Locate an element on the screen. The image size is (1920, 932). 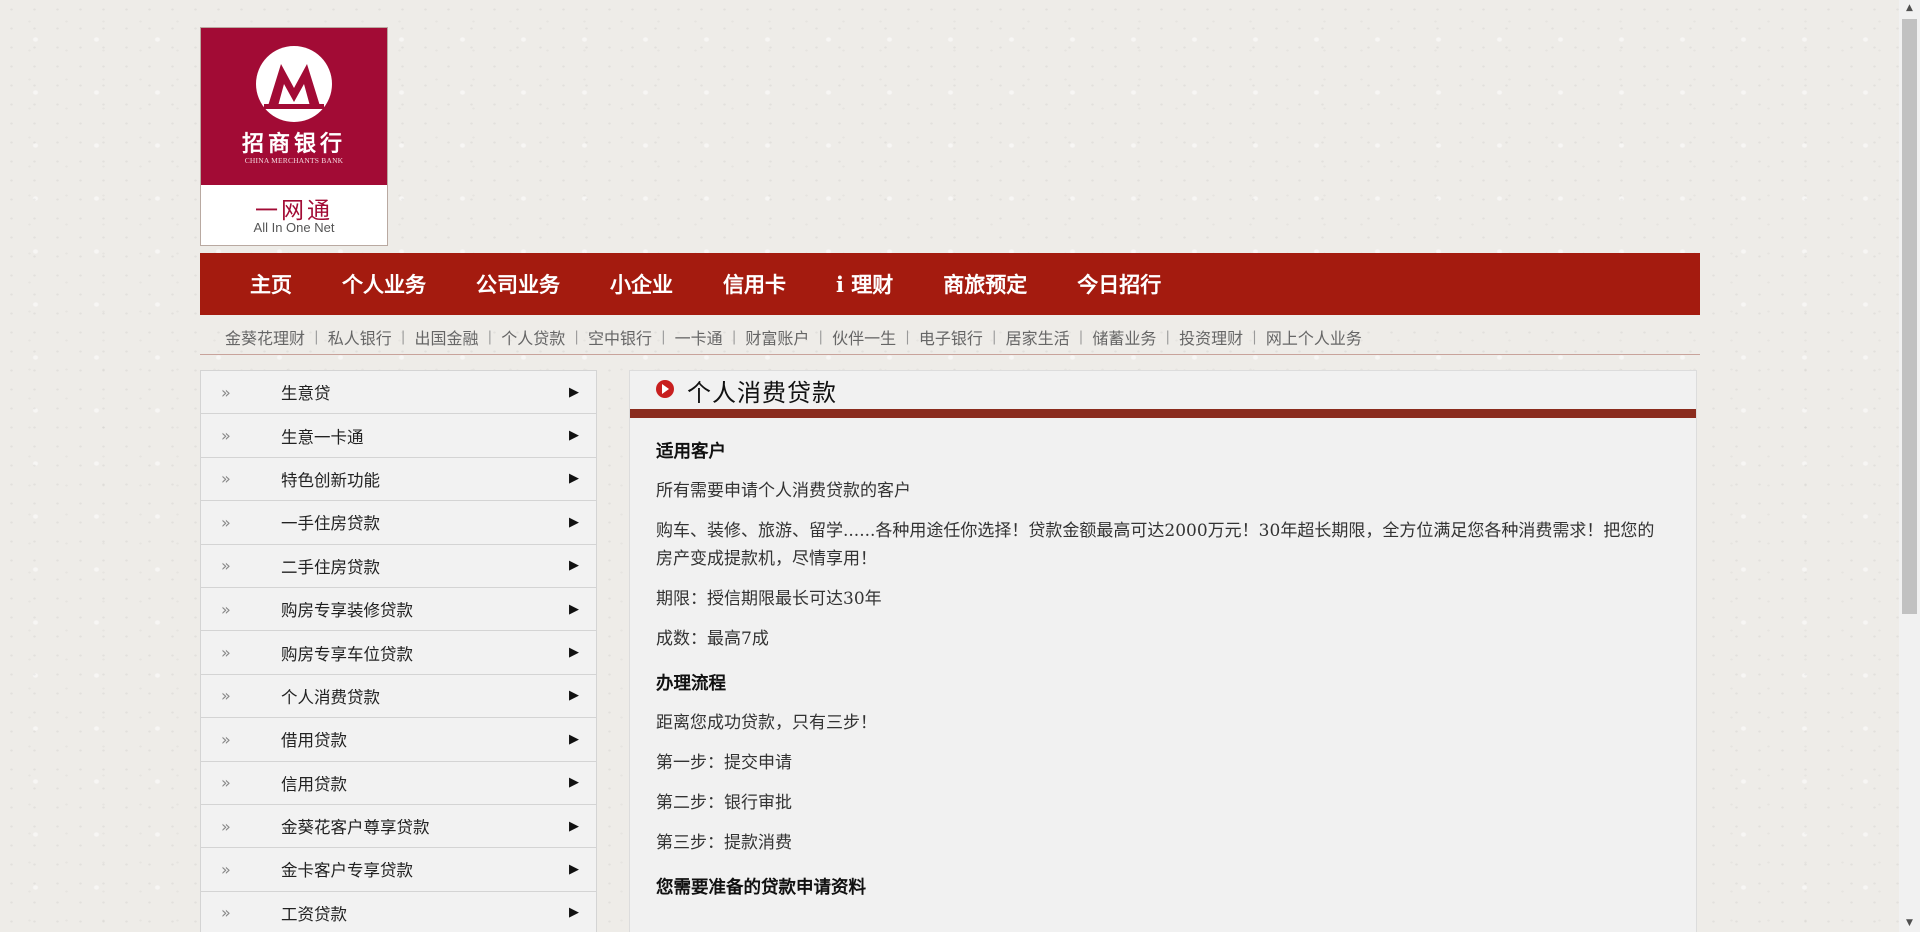
sidebar-item-label: 特色创新功能 is located at coordinates (330, 480).